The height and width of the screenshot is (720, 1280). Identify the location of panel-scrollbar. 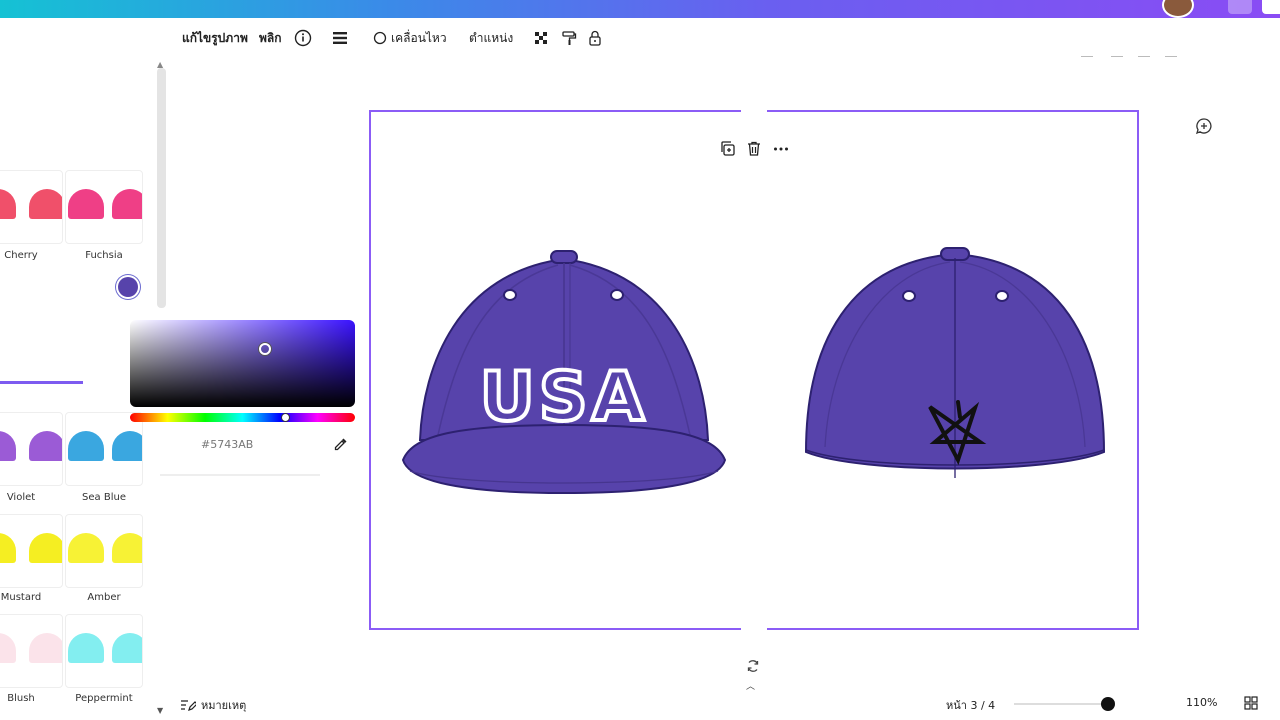
(161, 188).